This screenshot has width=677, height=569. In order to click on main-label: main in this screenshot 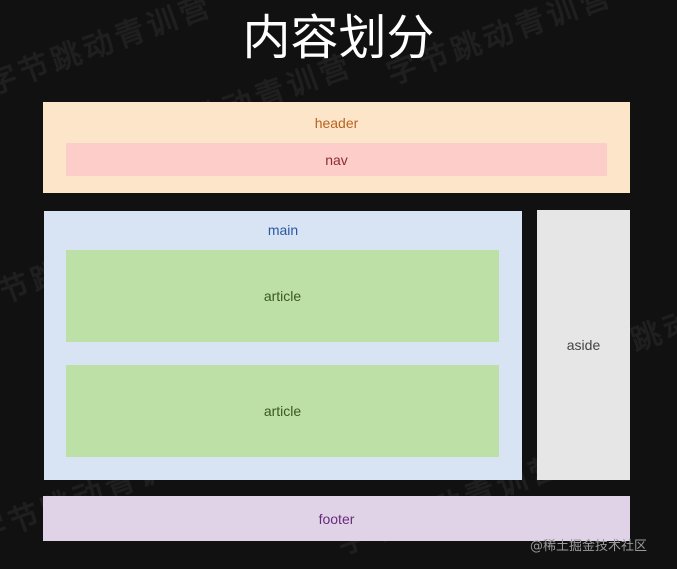, I will do `click(283, 230)`.